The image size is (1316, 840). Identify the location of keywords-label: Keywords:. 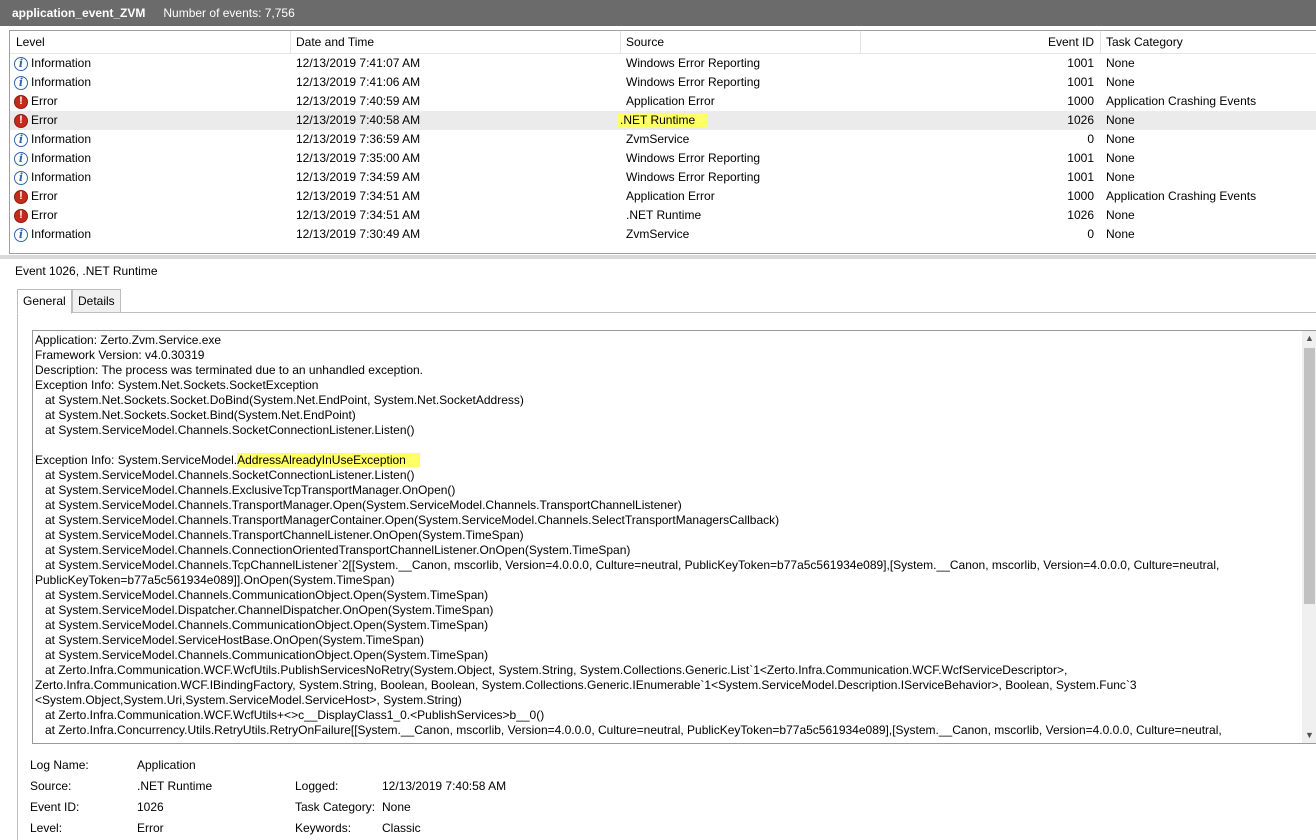
(323, 828).